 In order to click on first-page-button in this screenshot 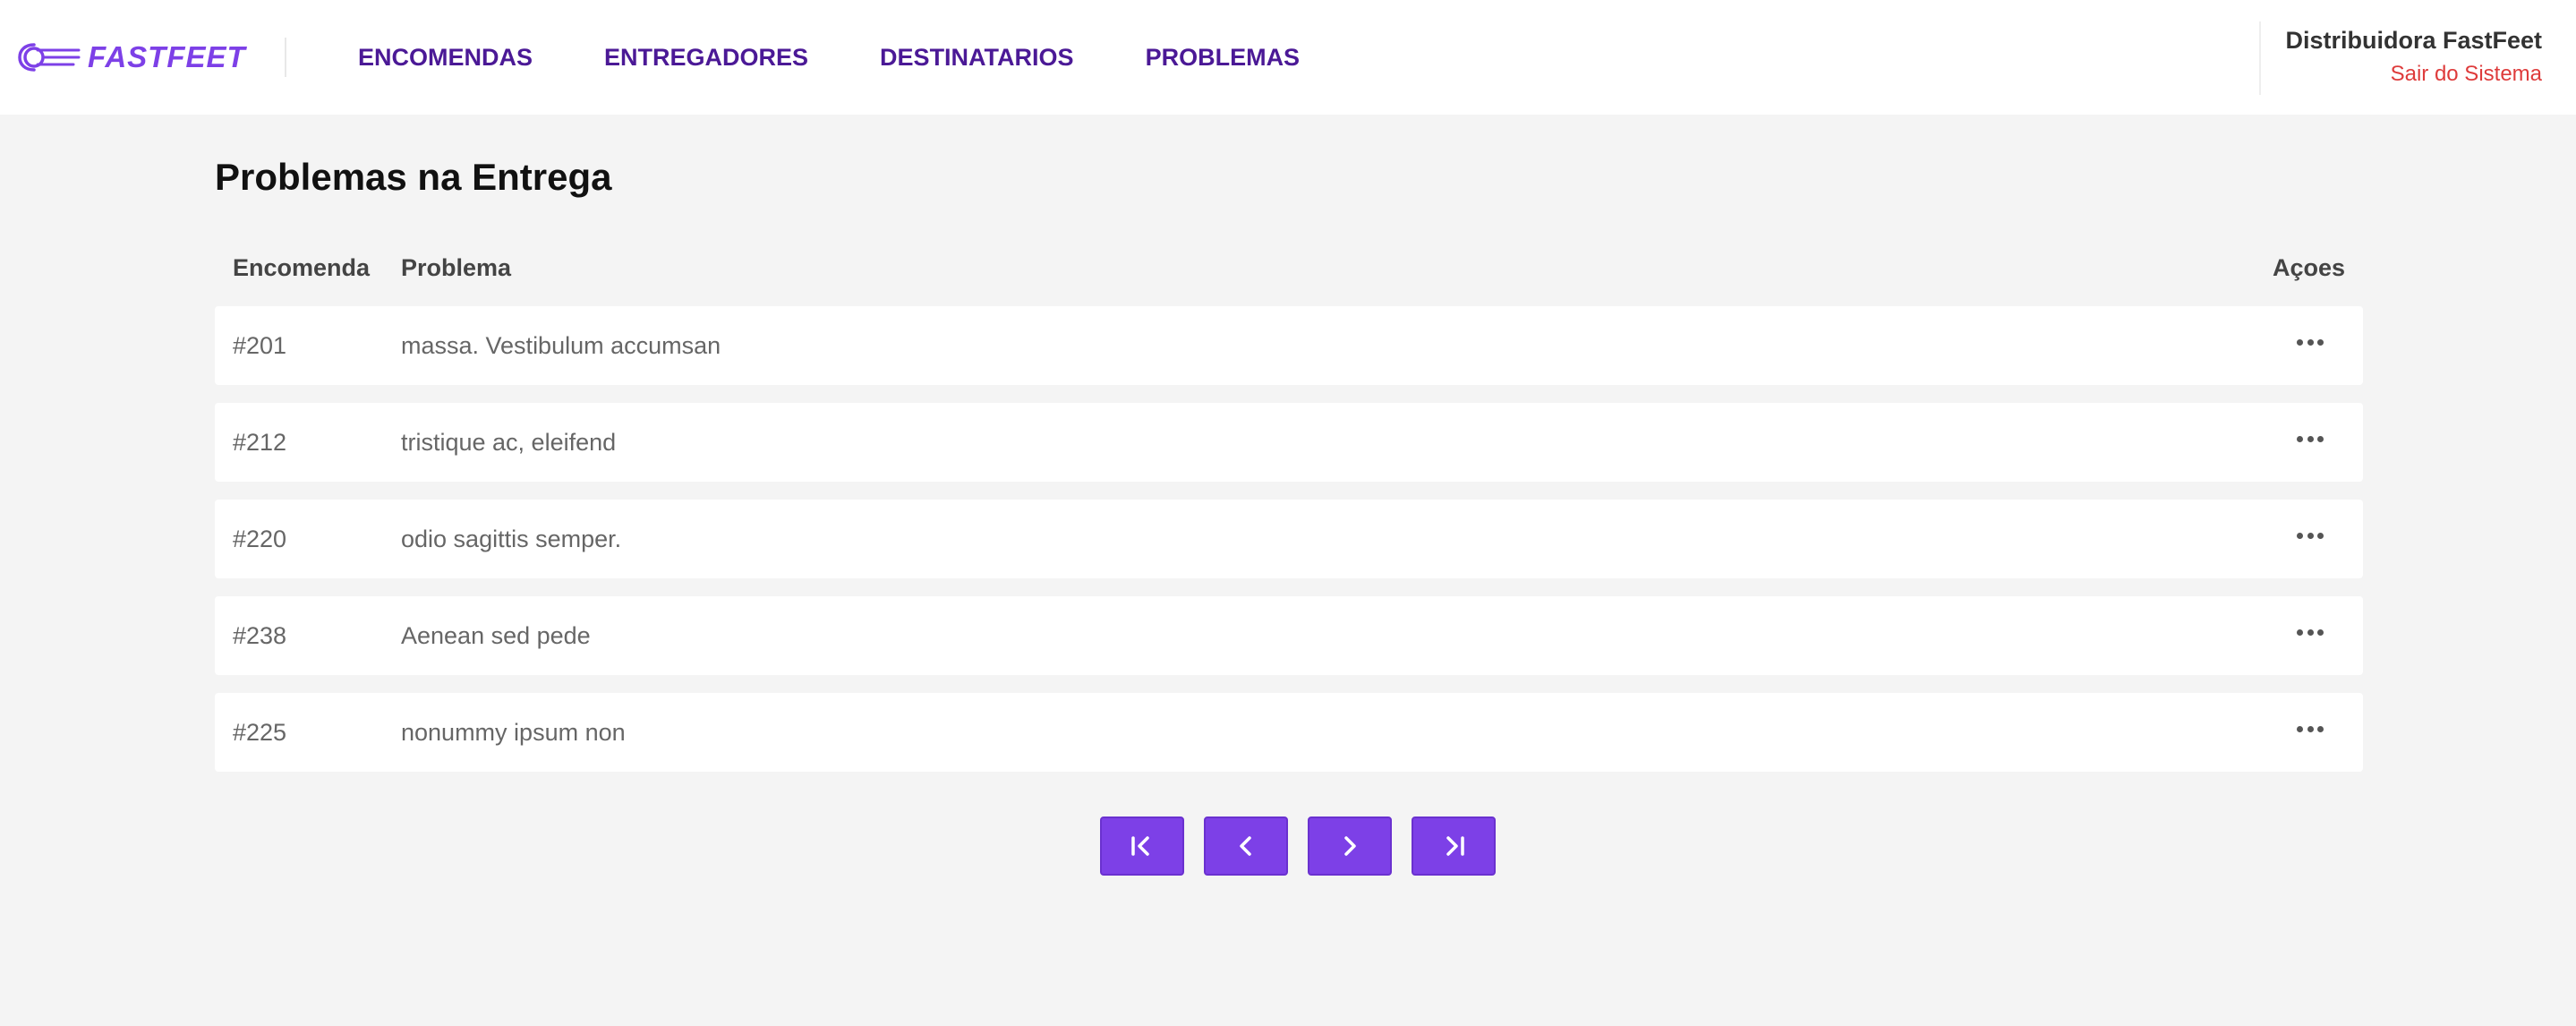, I will do `click(1142, 846)`.